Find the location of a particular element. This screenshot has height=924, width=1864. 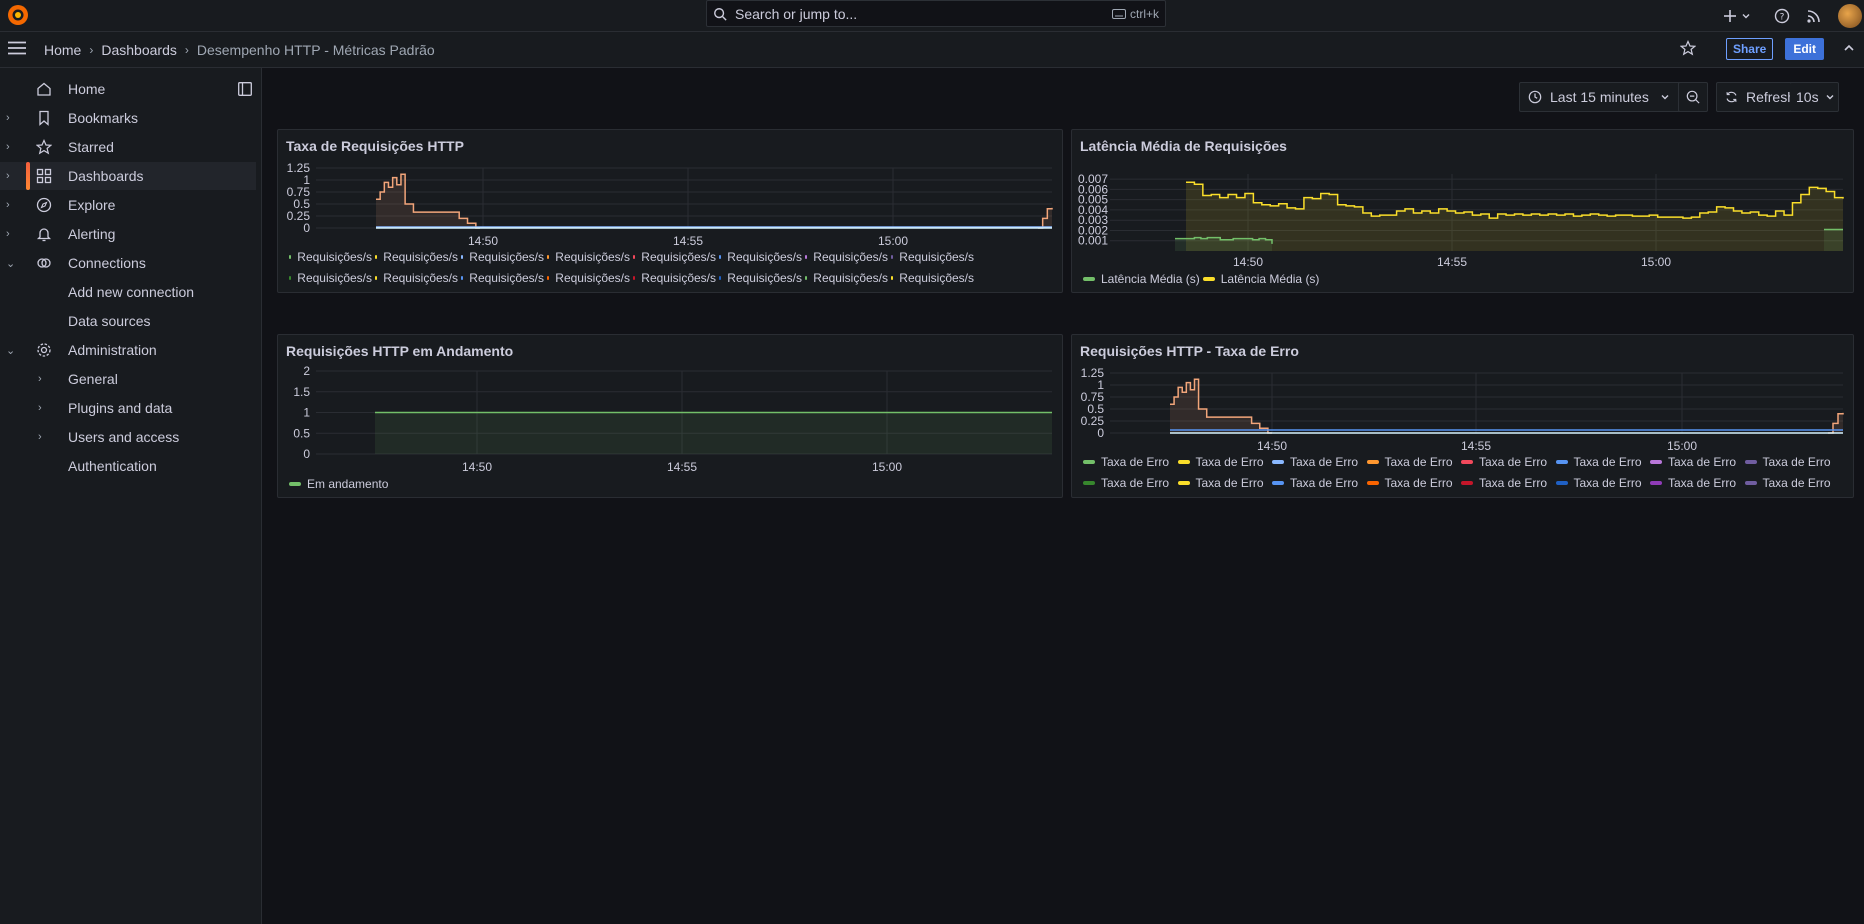

help-button: ? is located at coordinates (1782, 16).